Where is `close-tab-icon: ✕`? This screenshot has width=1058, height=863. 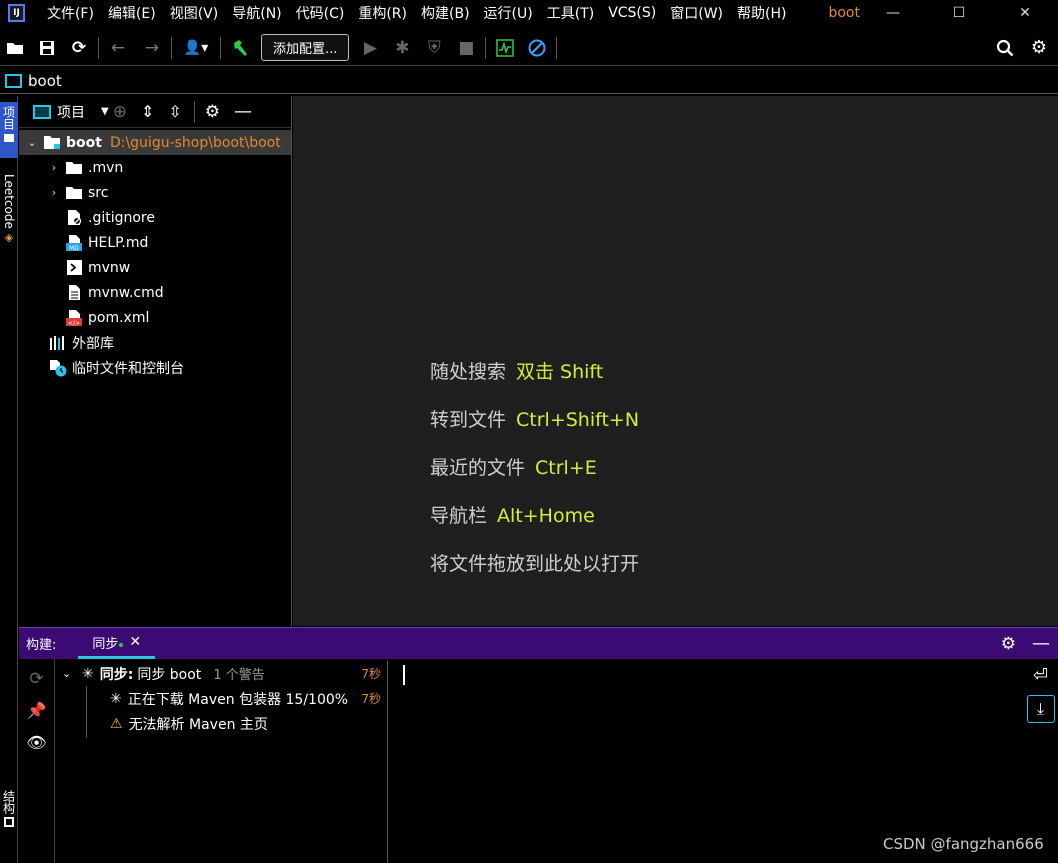
close-tab-icon: ✕ is located at coordinates (135, 642).